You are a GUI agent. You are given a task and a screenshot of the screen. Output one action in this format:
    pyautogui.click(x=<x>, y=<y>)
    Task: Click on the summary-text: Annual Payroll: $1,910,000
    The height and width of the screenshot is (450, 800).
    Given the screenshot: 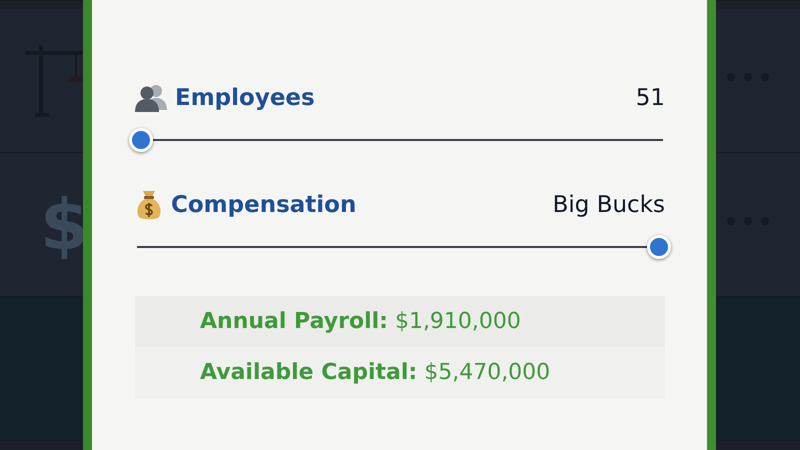 What is the action you would take?
    pyautogui.click(x=360, y=321)
    